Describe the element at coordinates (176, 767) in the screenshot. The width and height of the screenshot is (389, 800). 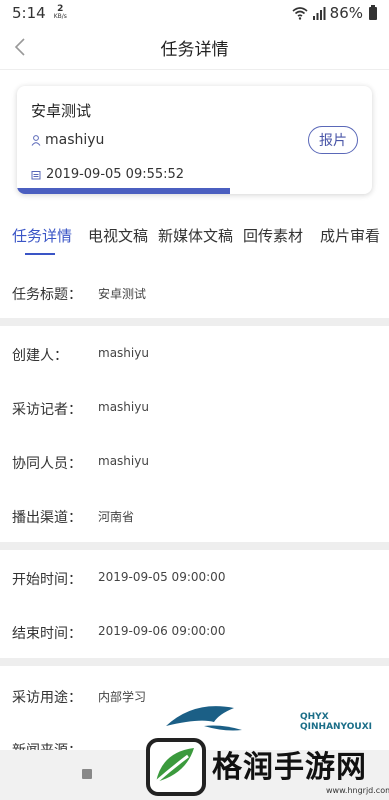
I see `leaf-logo-icon` at that location.